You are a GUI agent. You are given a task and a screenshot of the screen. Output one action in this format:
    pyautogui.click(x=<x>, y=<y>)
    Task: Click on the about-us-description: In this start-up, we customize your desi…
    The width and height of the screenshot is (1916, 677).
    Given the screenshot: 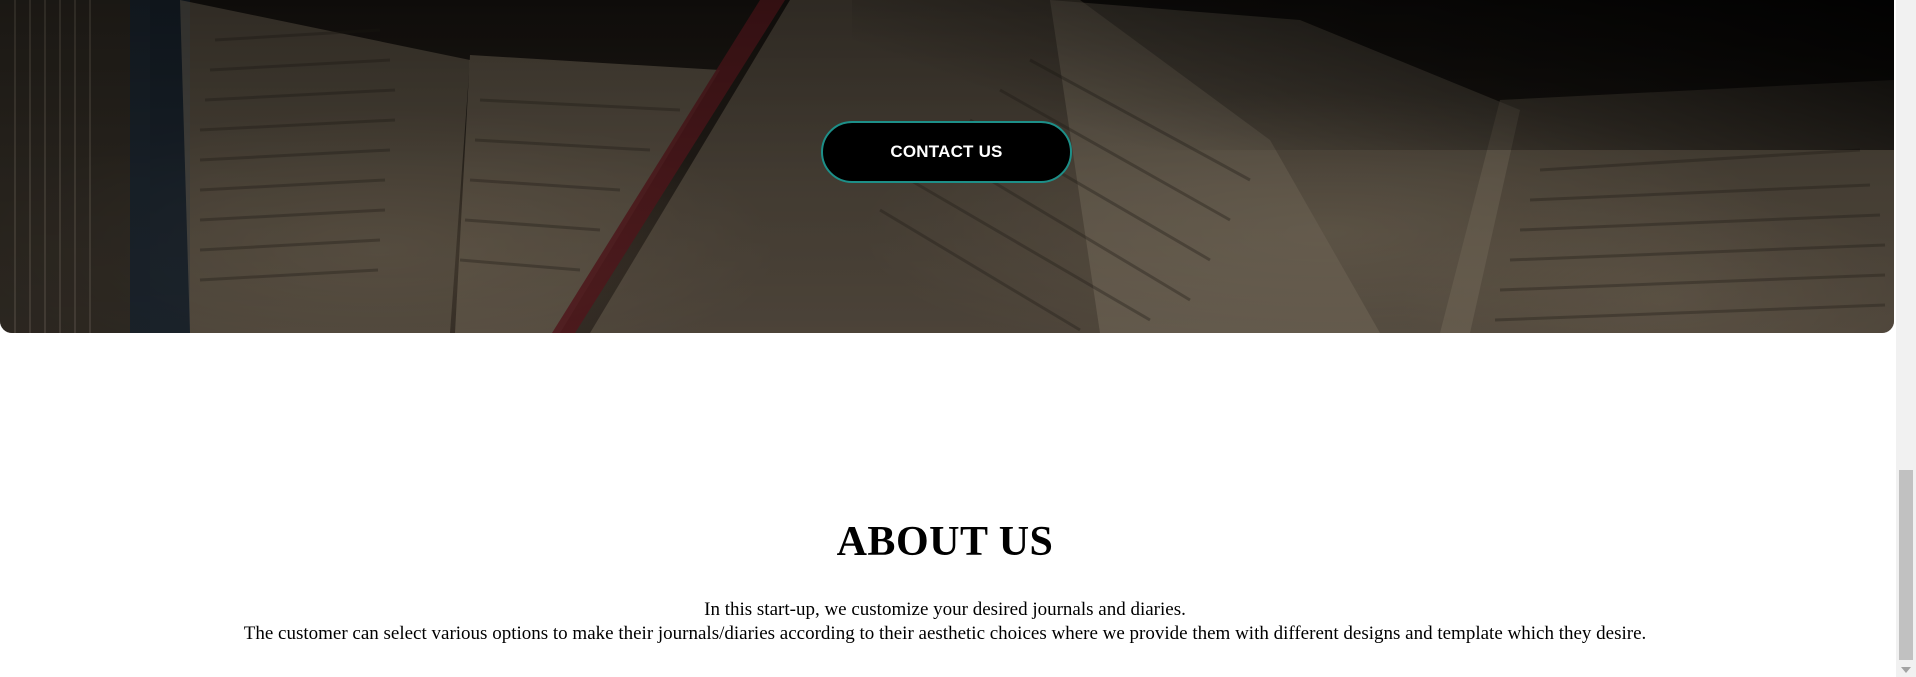 What is the action you would take?
    pyautogui.click(x=945, y=622)
    